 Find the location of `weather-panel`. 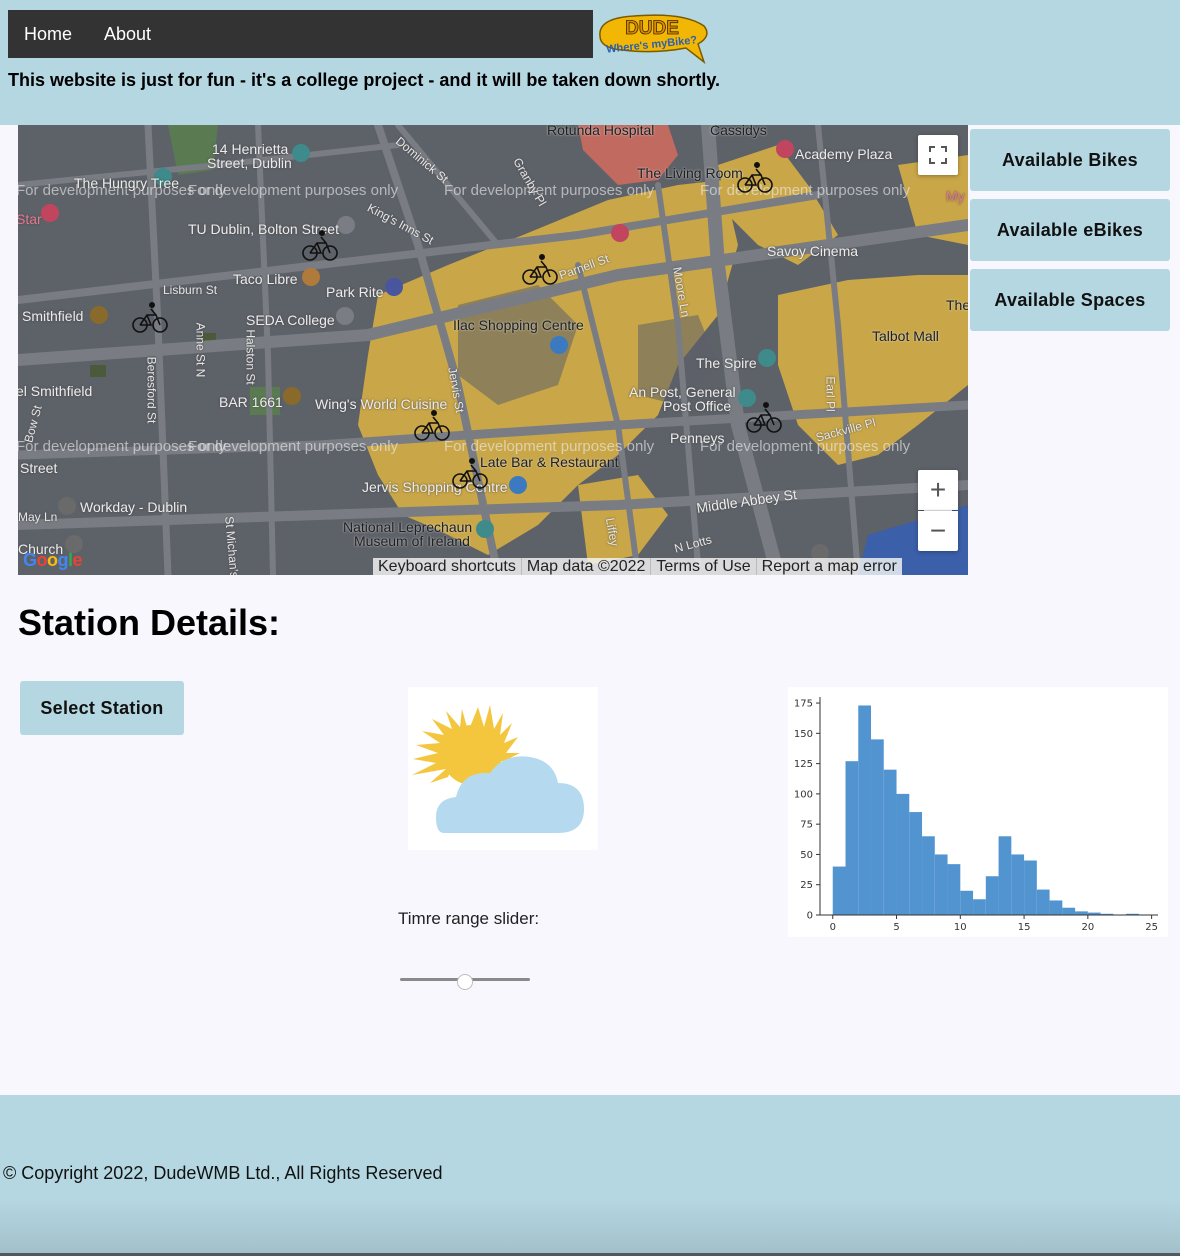

weather-panel is located at coordinates (503, 768).